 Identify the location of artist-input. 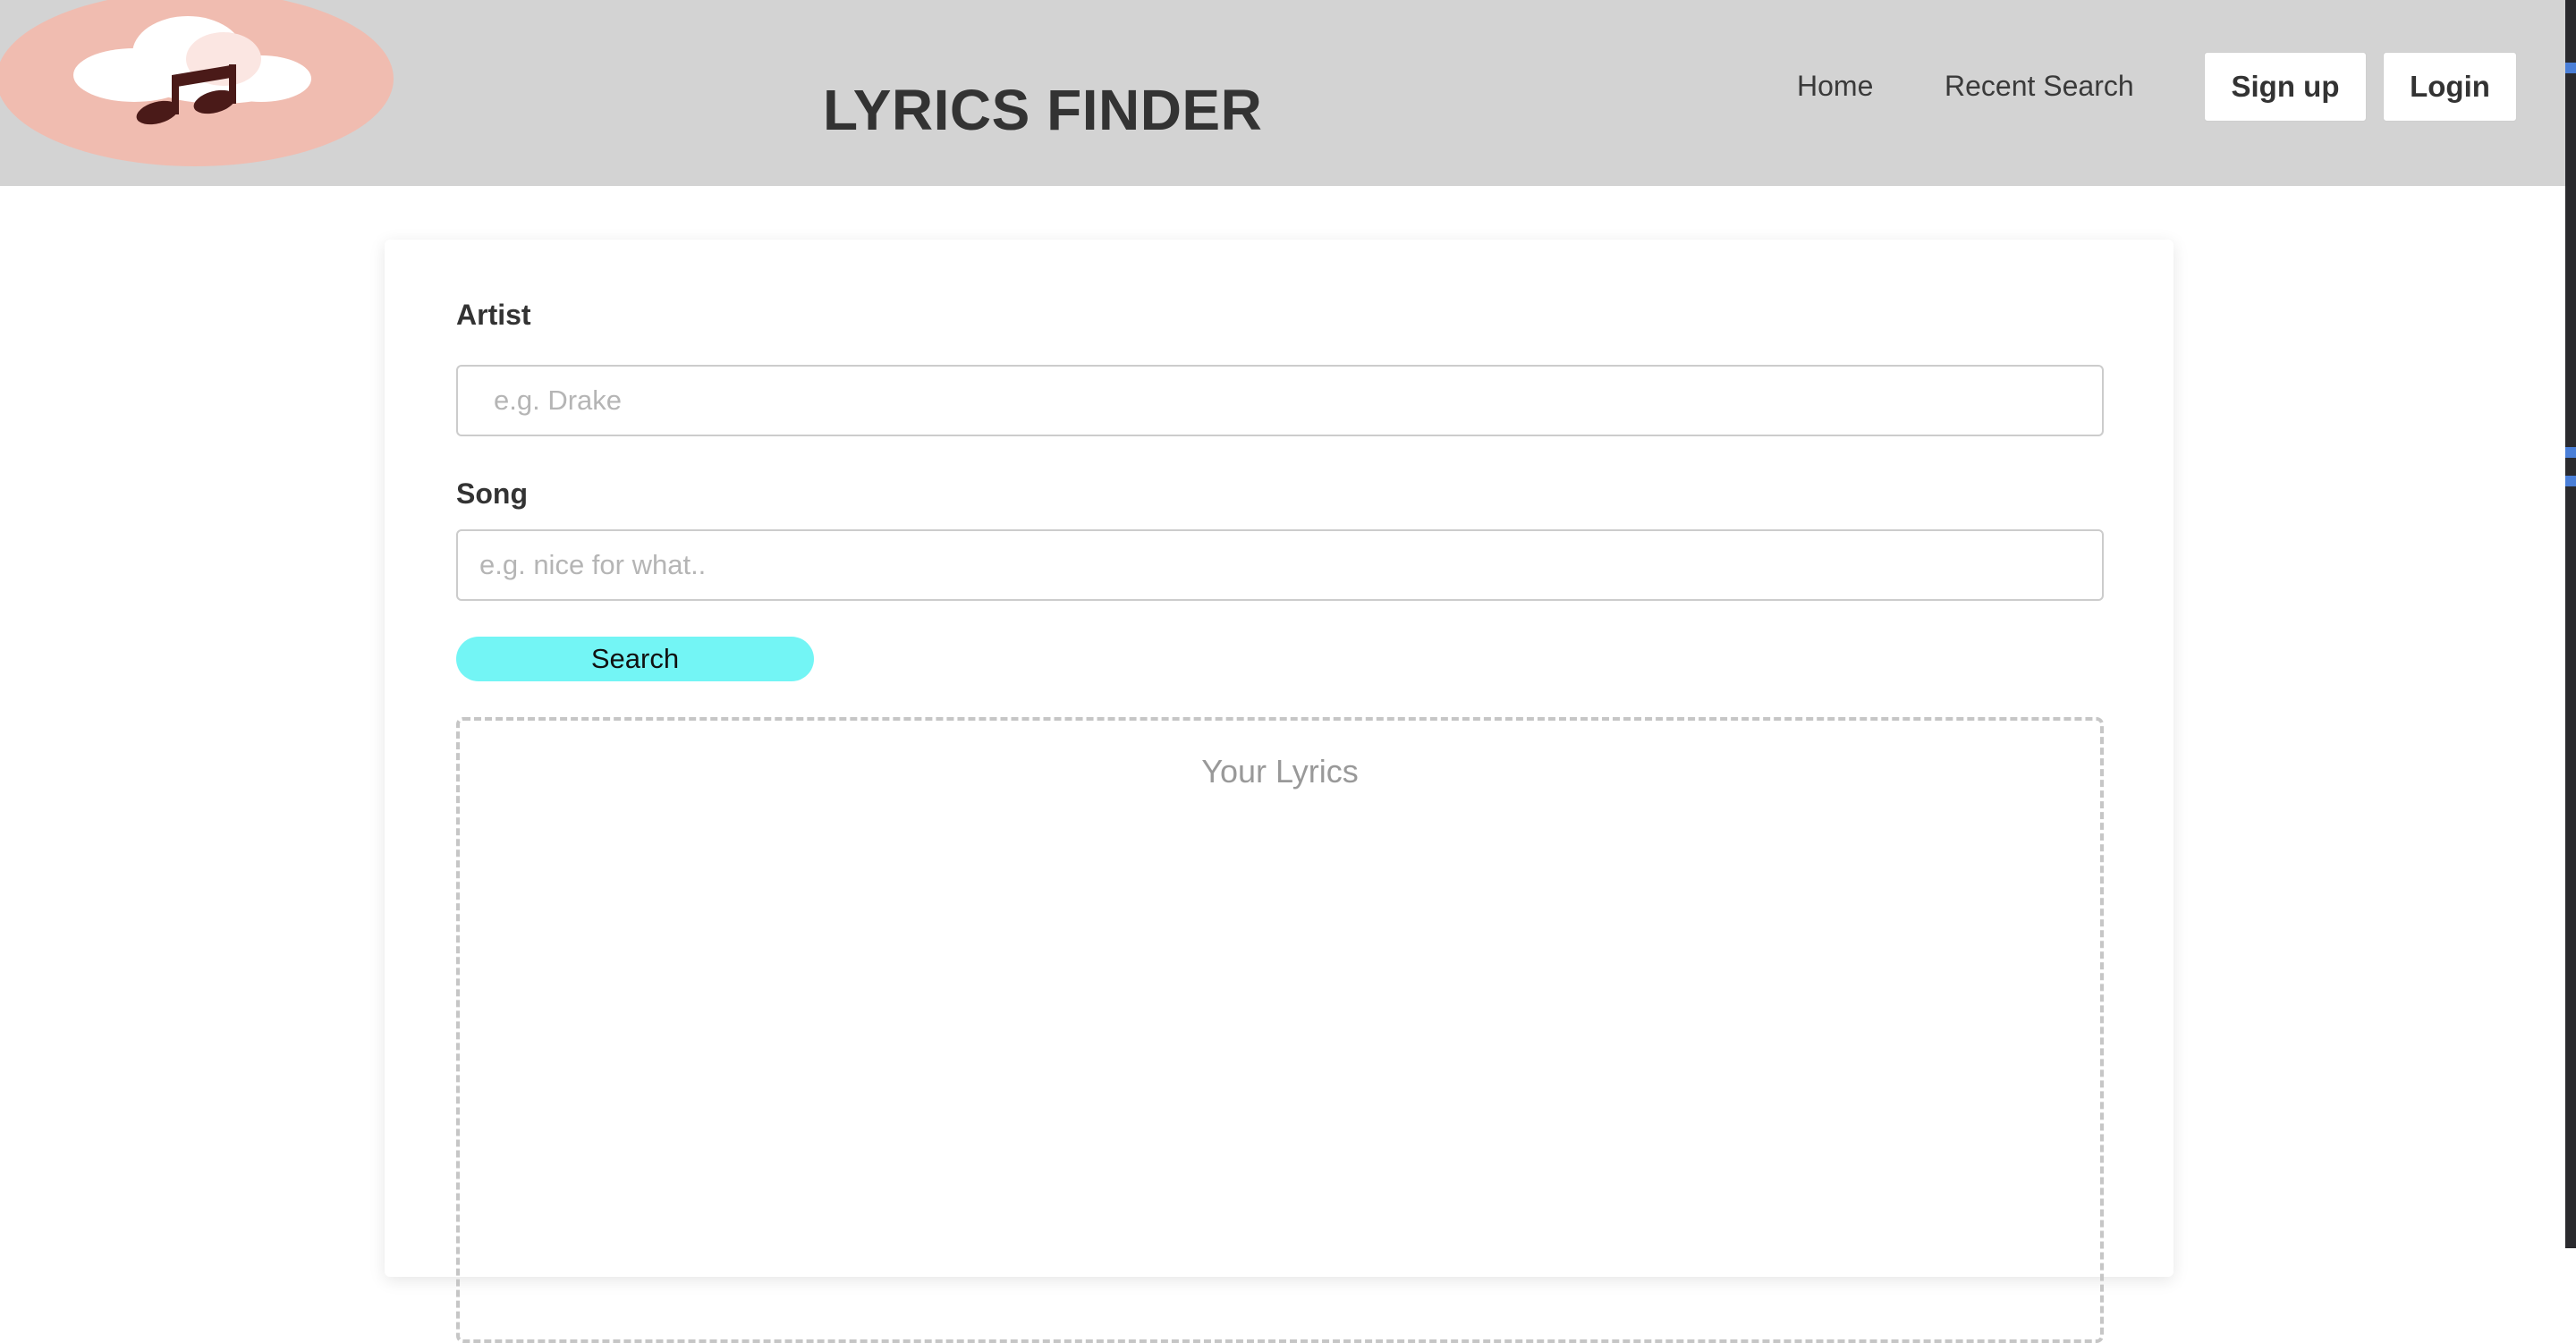
(1280, 401).